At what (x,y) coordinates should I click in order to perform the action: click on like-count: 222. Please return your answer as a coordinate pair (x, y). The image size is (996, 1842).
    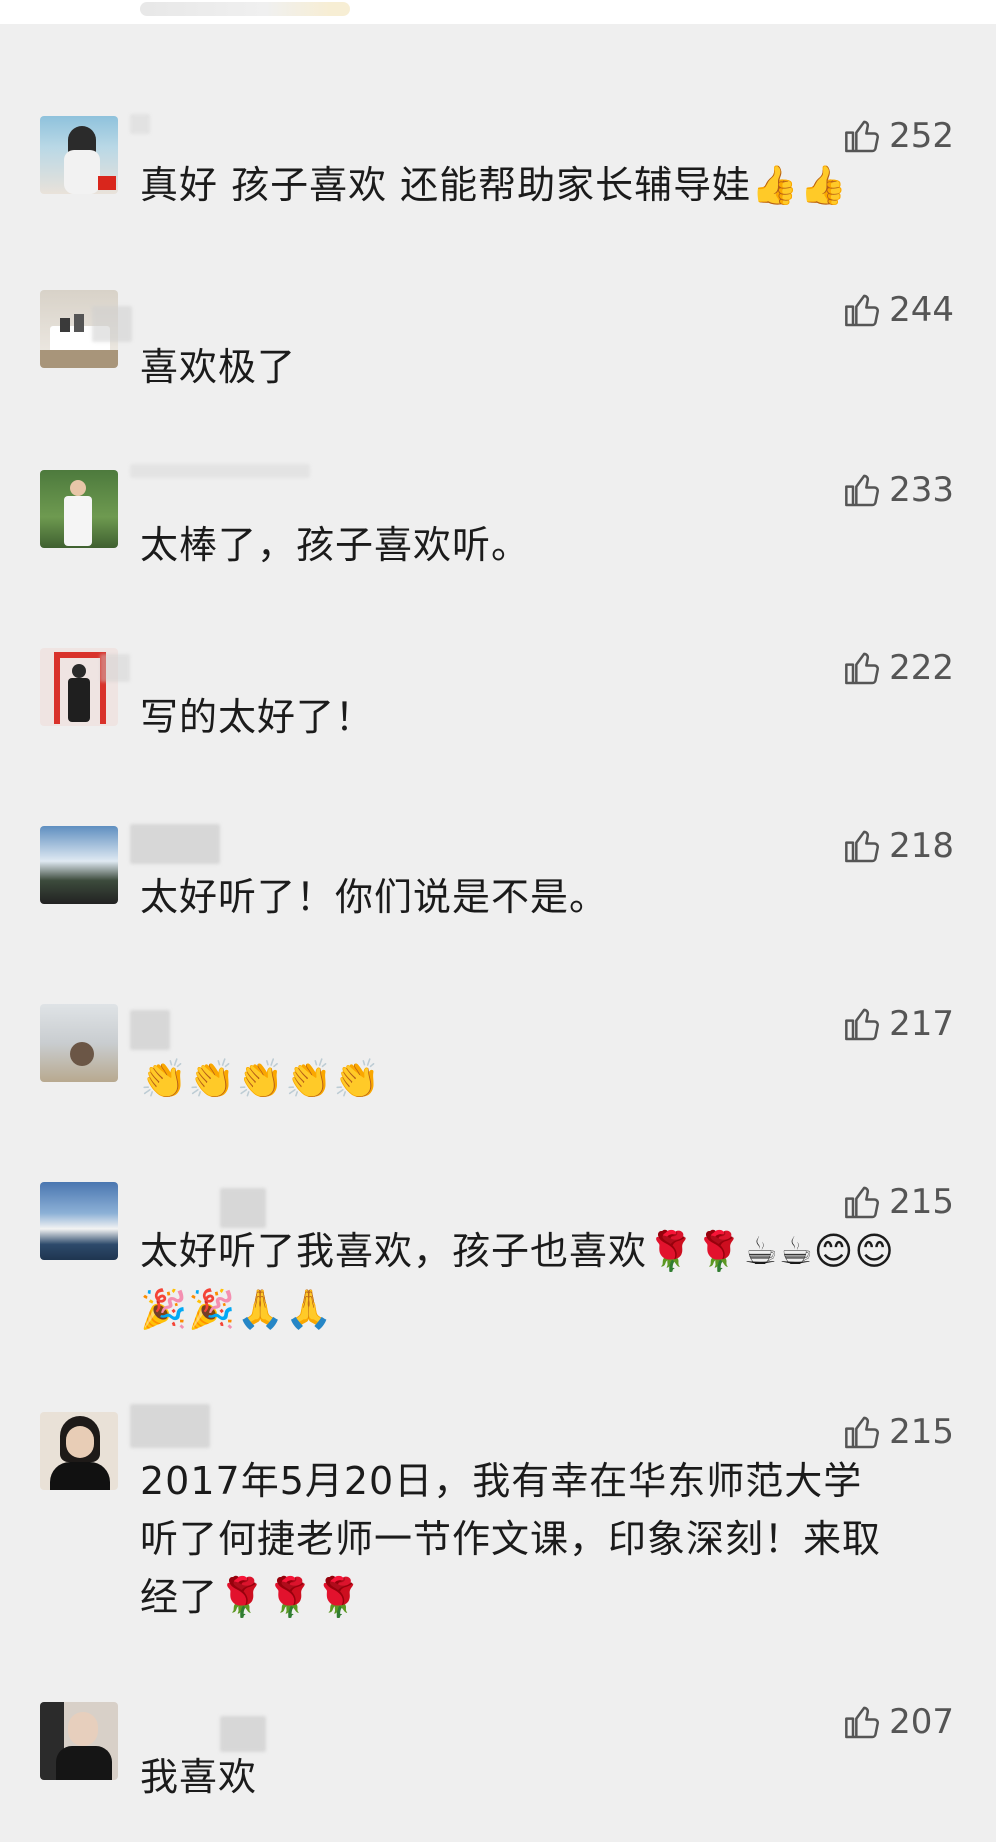
    Looking at the image, I should click on (921, 668).